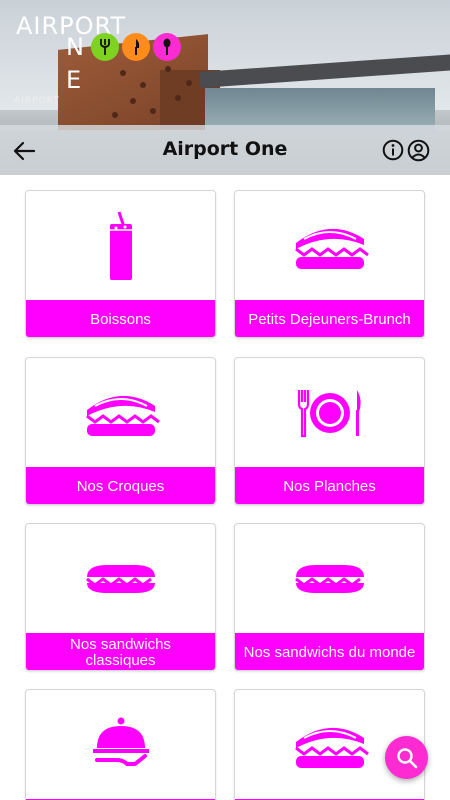  I want to click on info-button, so click(393, 150).